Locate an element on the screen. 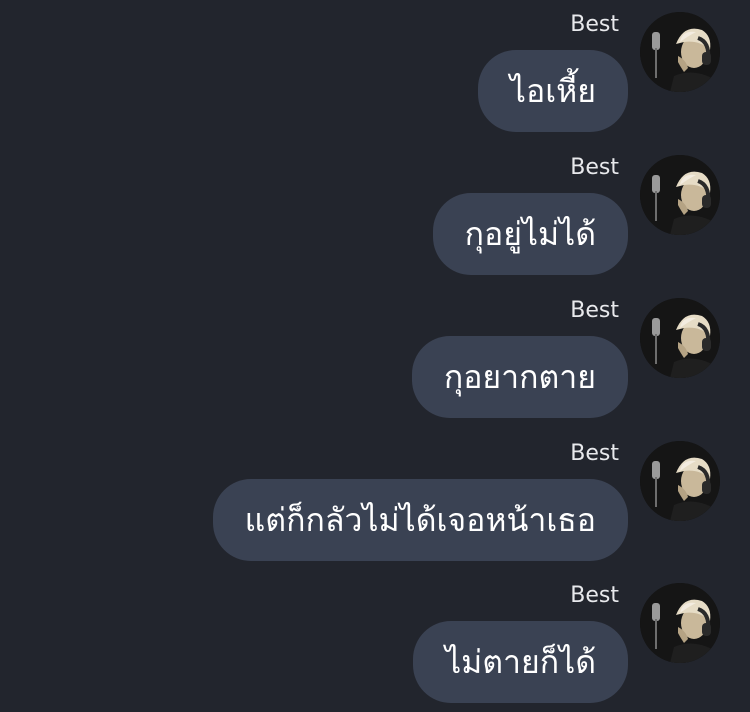 This screenshot has width=750, height=712. message-bubble: ไอเหี้ย is located at coordinates (552, 91).